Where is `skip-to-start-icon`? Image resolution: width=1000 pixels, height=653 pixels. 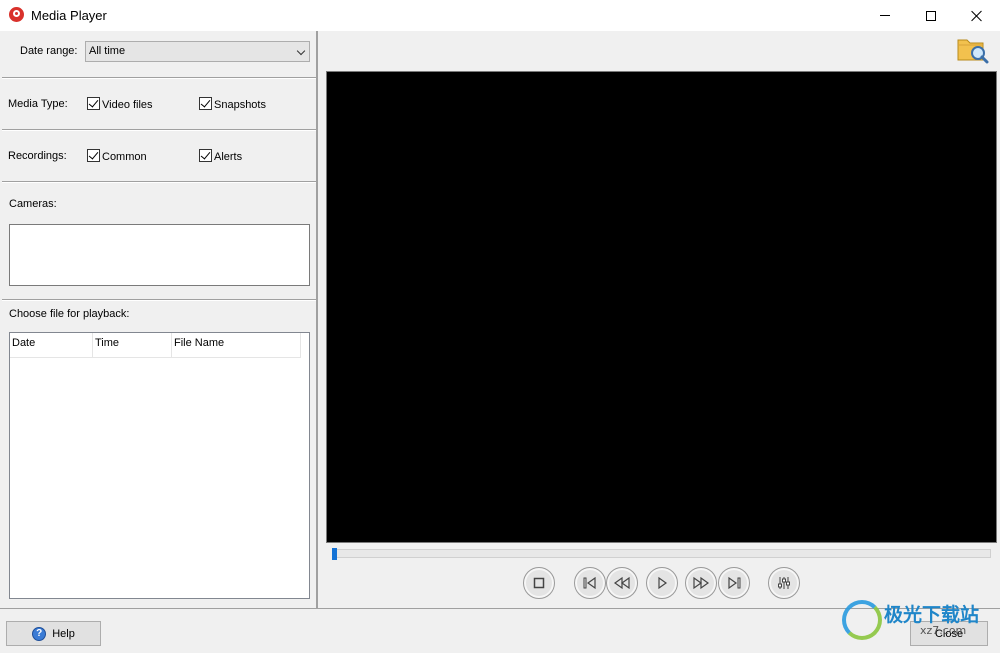
skip-to-start-icon is located at coordinates (589, 583).